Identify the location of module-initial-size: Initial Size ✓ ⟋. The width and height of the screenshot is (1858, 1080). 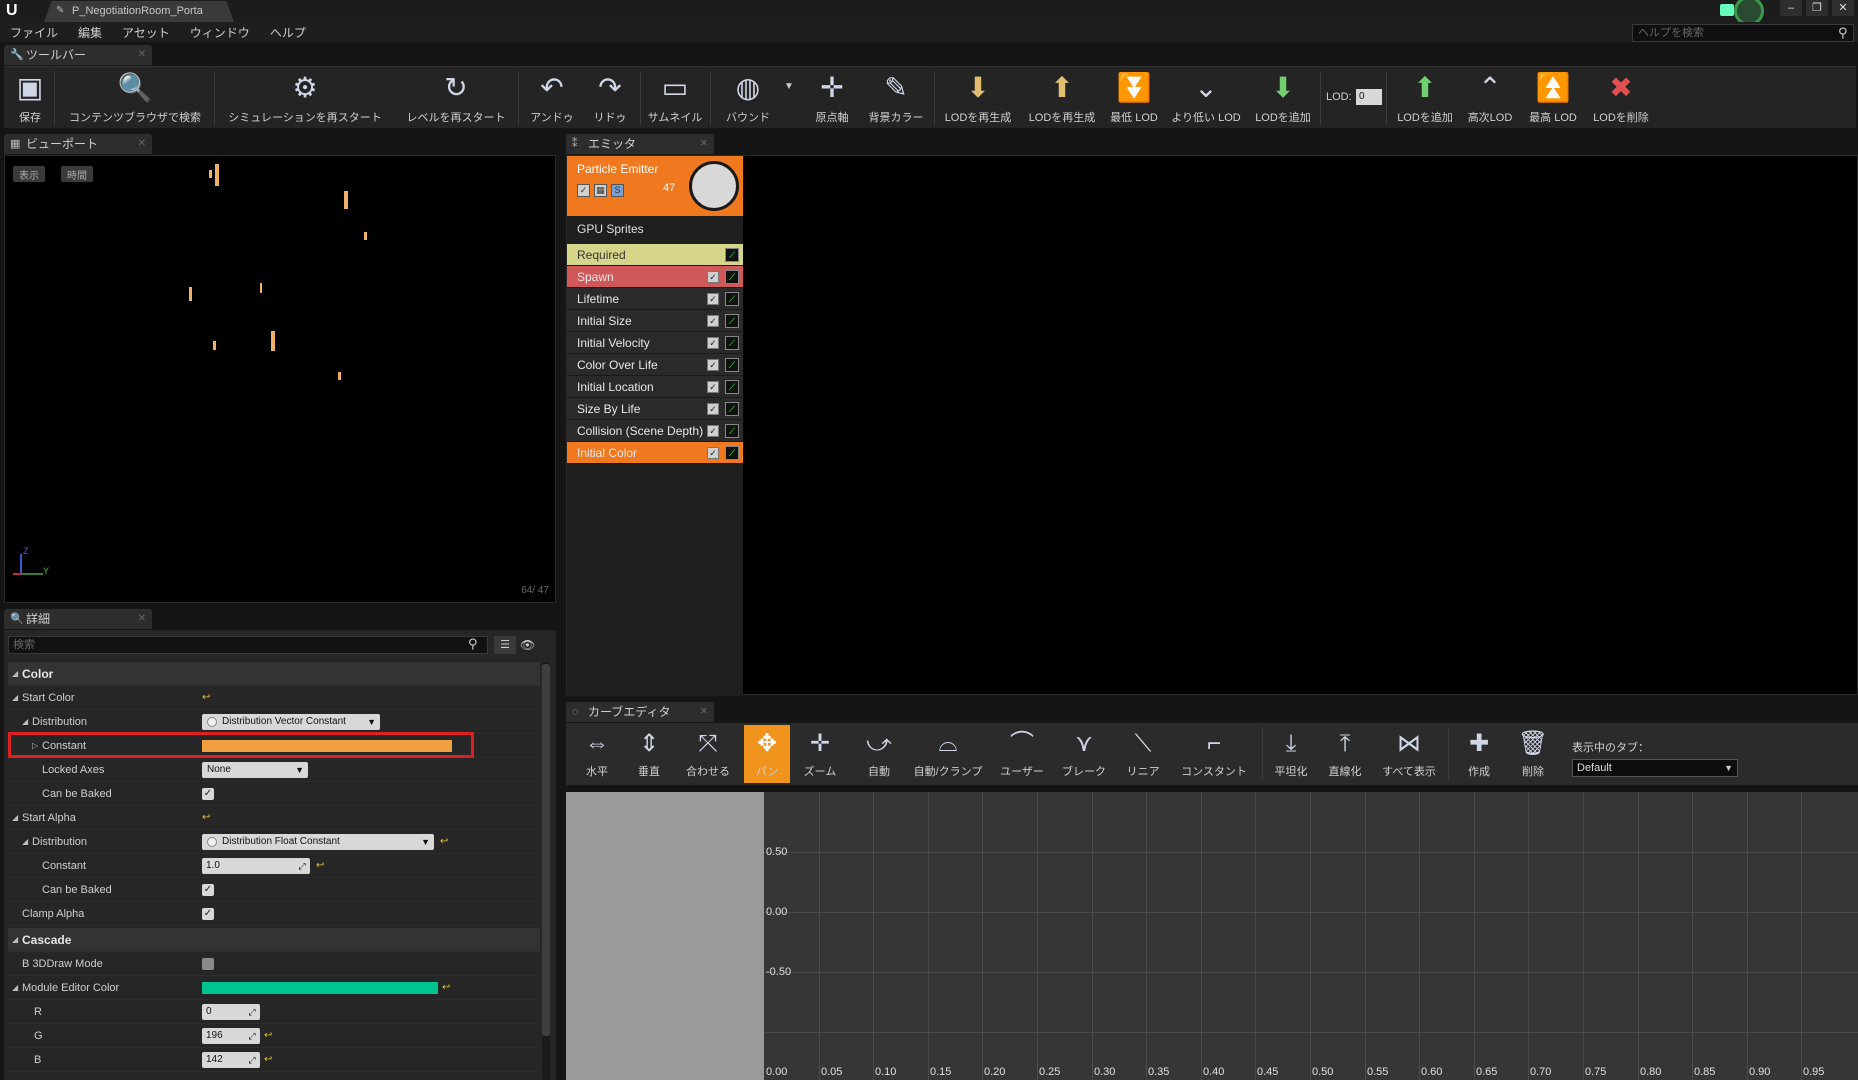
(655, 321).